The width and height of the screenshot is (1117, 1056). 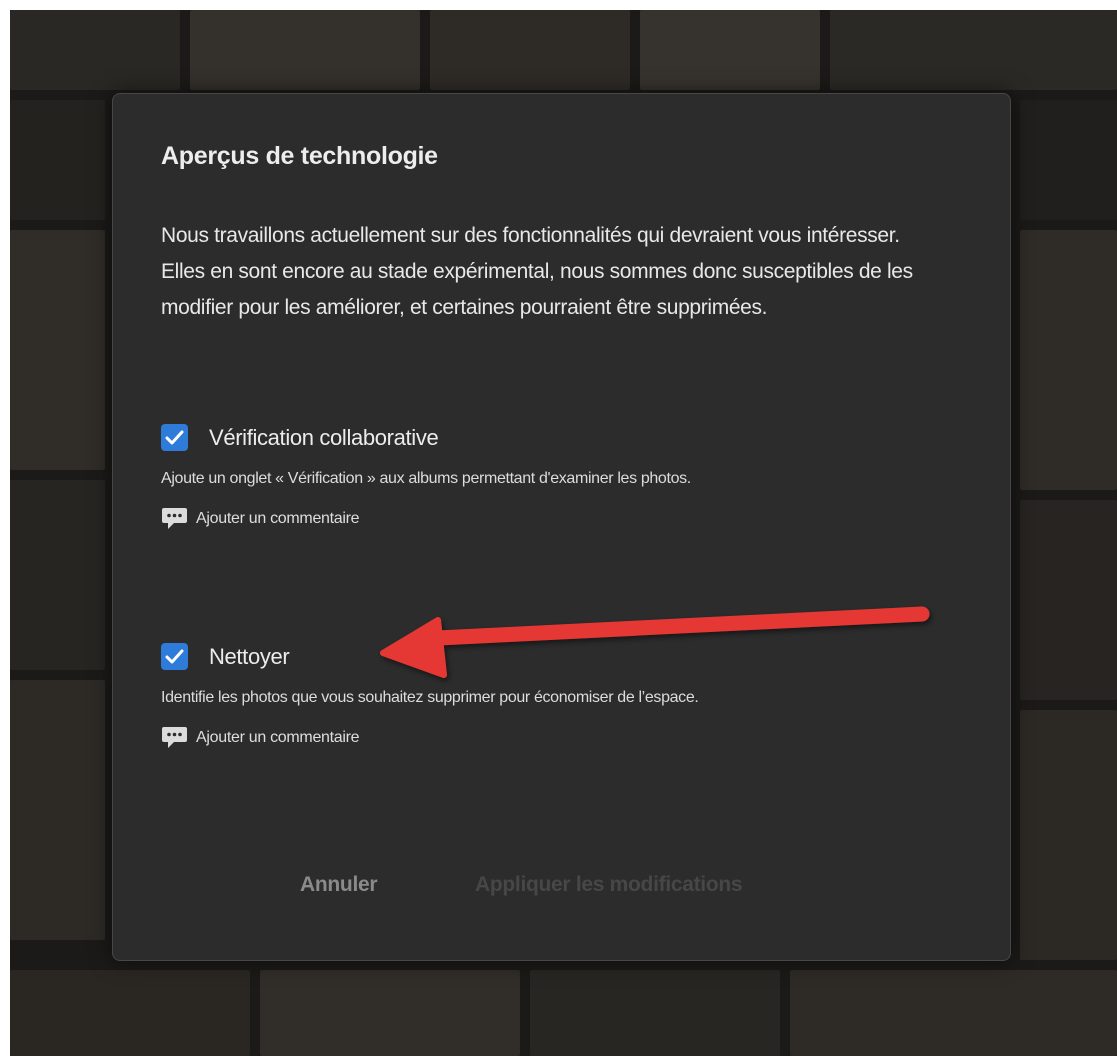 What do you see at coordinates (521, 656) in the screenshot?
I see `feature-header: Nettoyer` at bounding box center [521, 656].